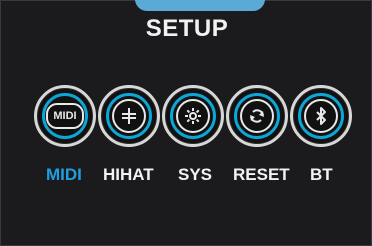 Image resolution: width=372 pixels, height=246 pixels. I want to click on sys-button, so click(193, 116).